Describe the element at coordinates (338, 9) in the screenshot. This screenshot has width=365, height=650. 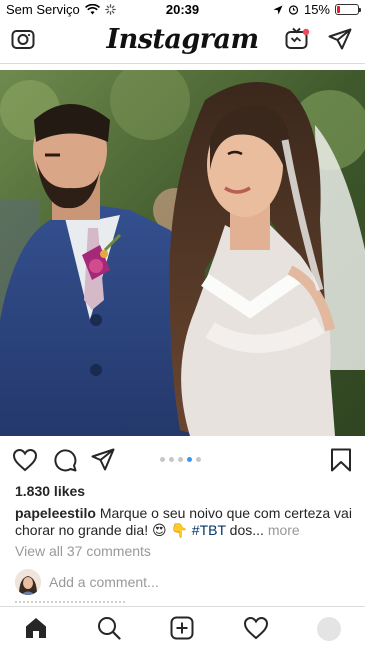
I see `battery-level` at that location.